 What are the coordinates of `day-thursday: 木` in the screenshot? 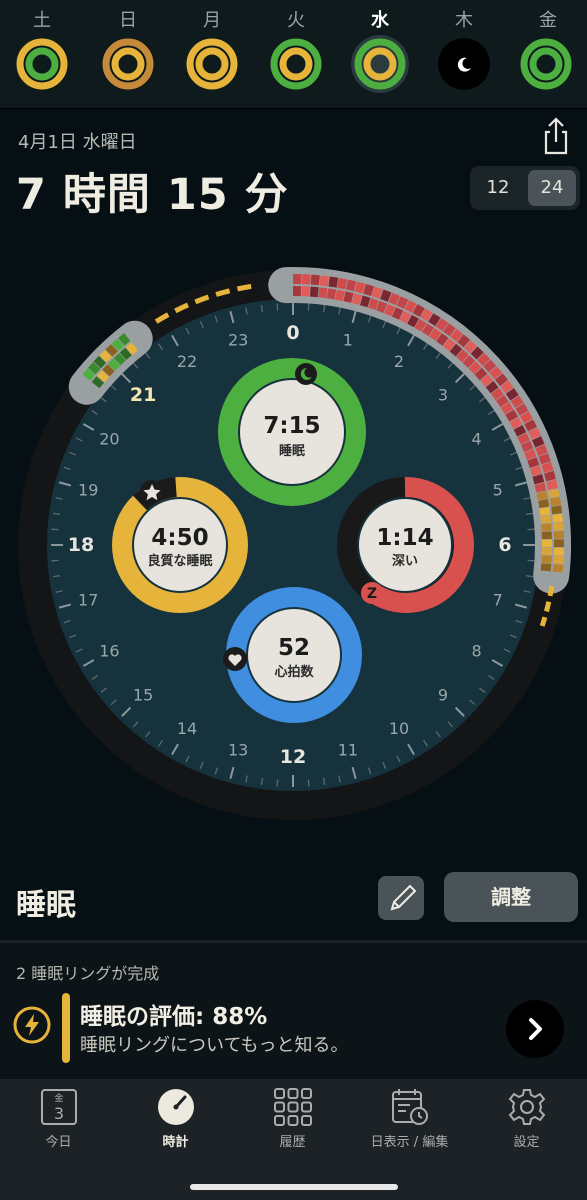 It's located at (464, 54).